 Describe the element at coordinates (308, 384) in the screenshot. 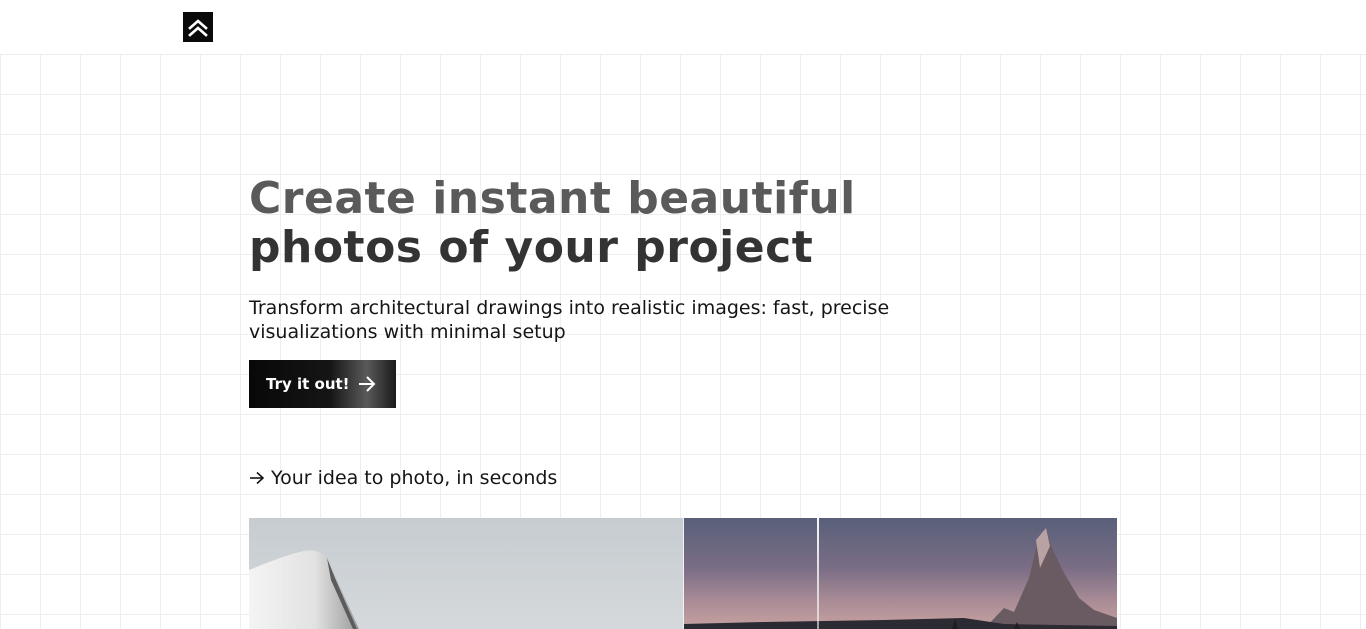

I see `try-it-out-label: Try it out!` at that location.